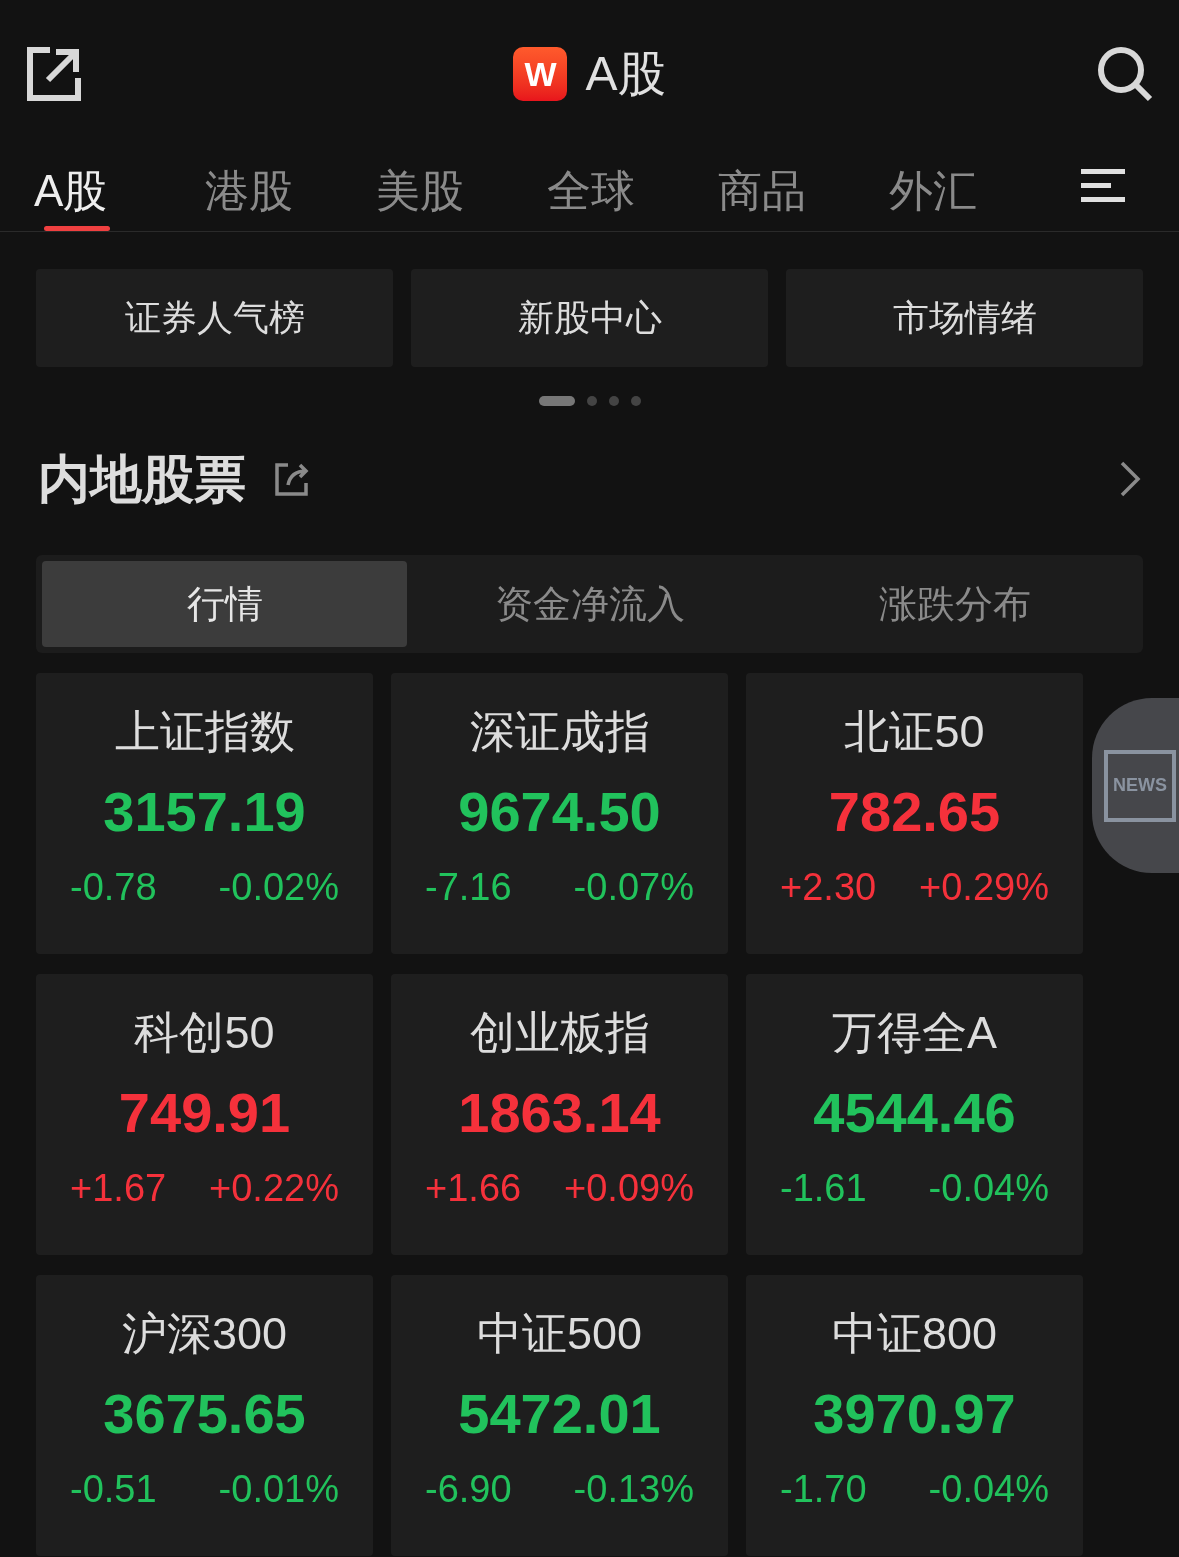 The width and height of the screenshot is (1179, 1557). I want to click on index-value: 5472.01, so click(559, 1414).